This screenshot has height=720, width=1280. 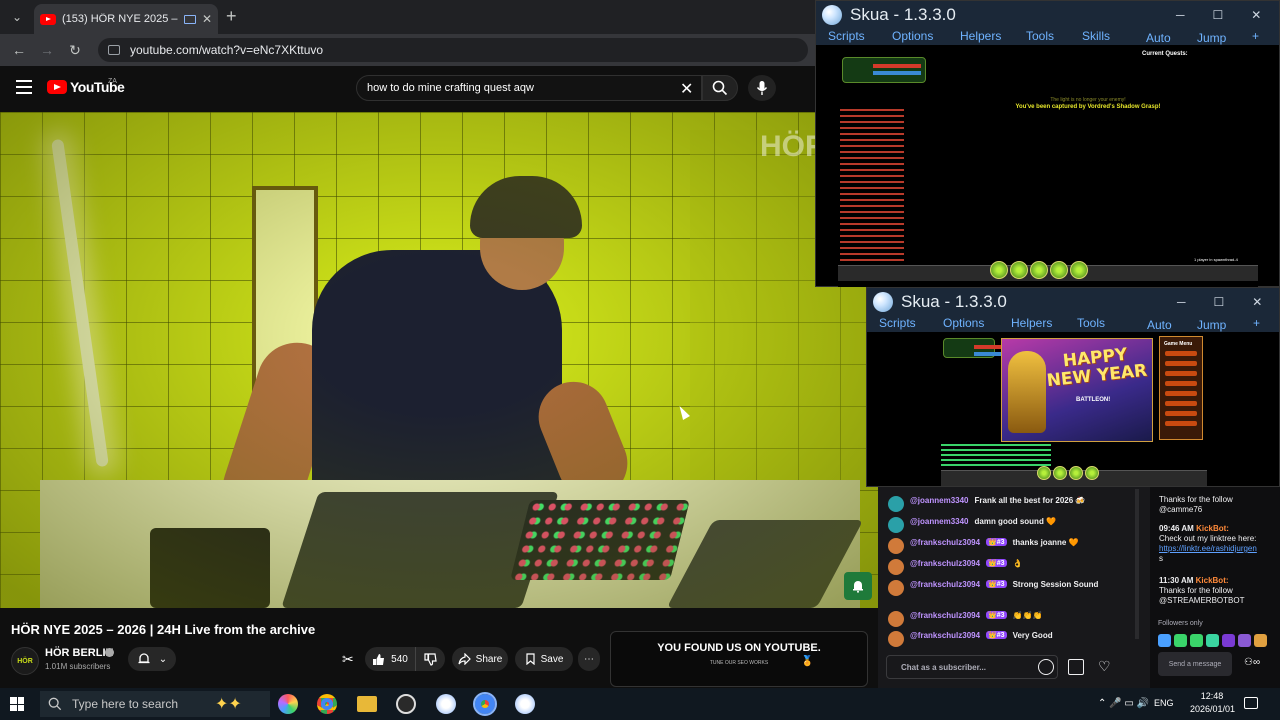 What do you see at coordinates (1039, 270) in the screenshot?
I see `skill-3-icon` at bounding box center [1039, 270].